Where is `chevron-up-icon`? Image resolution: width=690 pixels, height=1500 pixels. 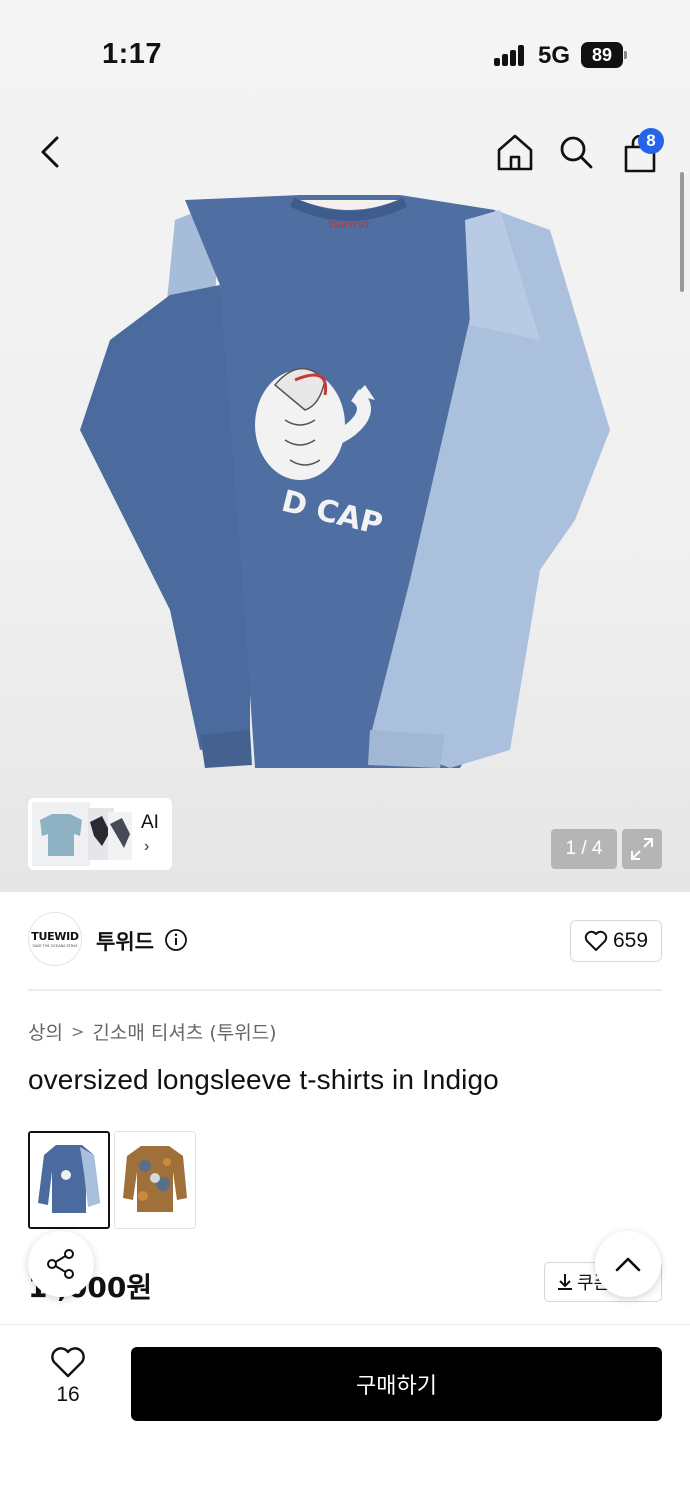
chevron-up-icon is located at coordinates (628, 1264).